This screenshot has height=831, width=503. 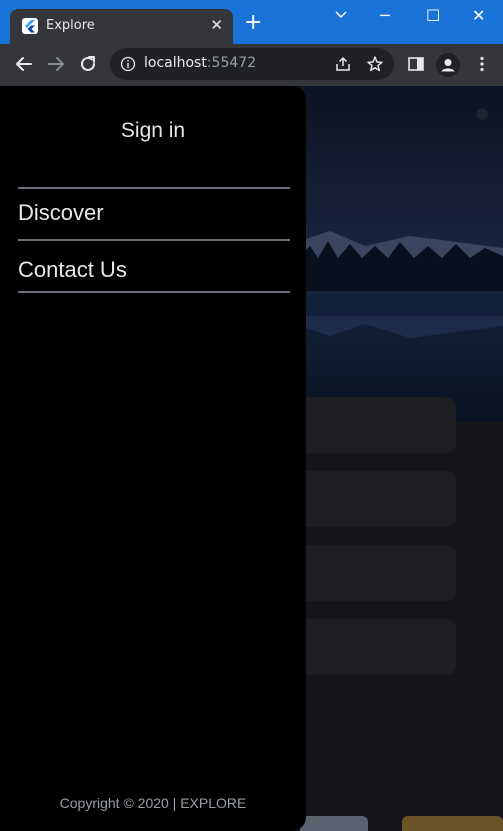 I want to click on tab-title: Explore, so click(x=70, y=25).